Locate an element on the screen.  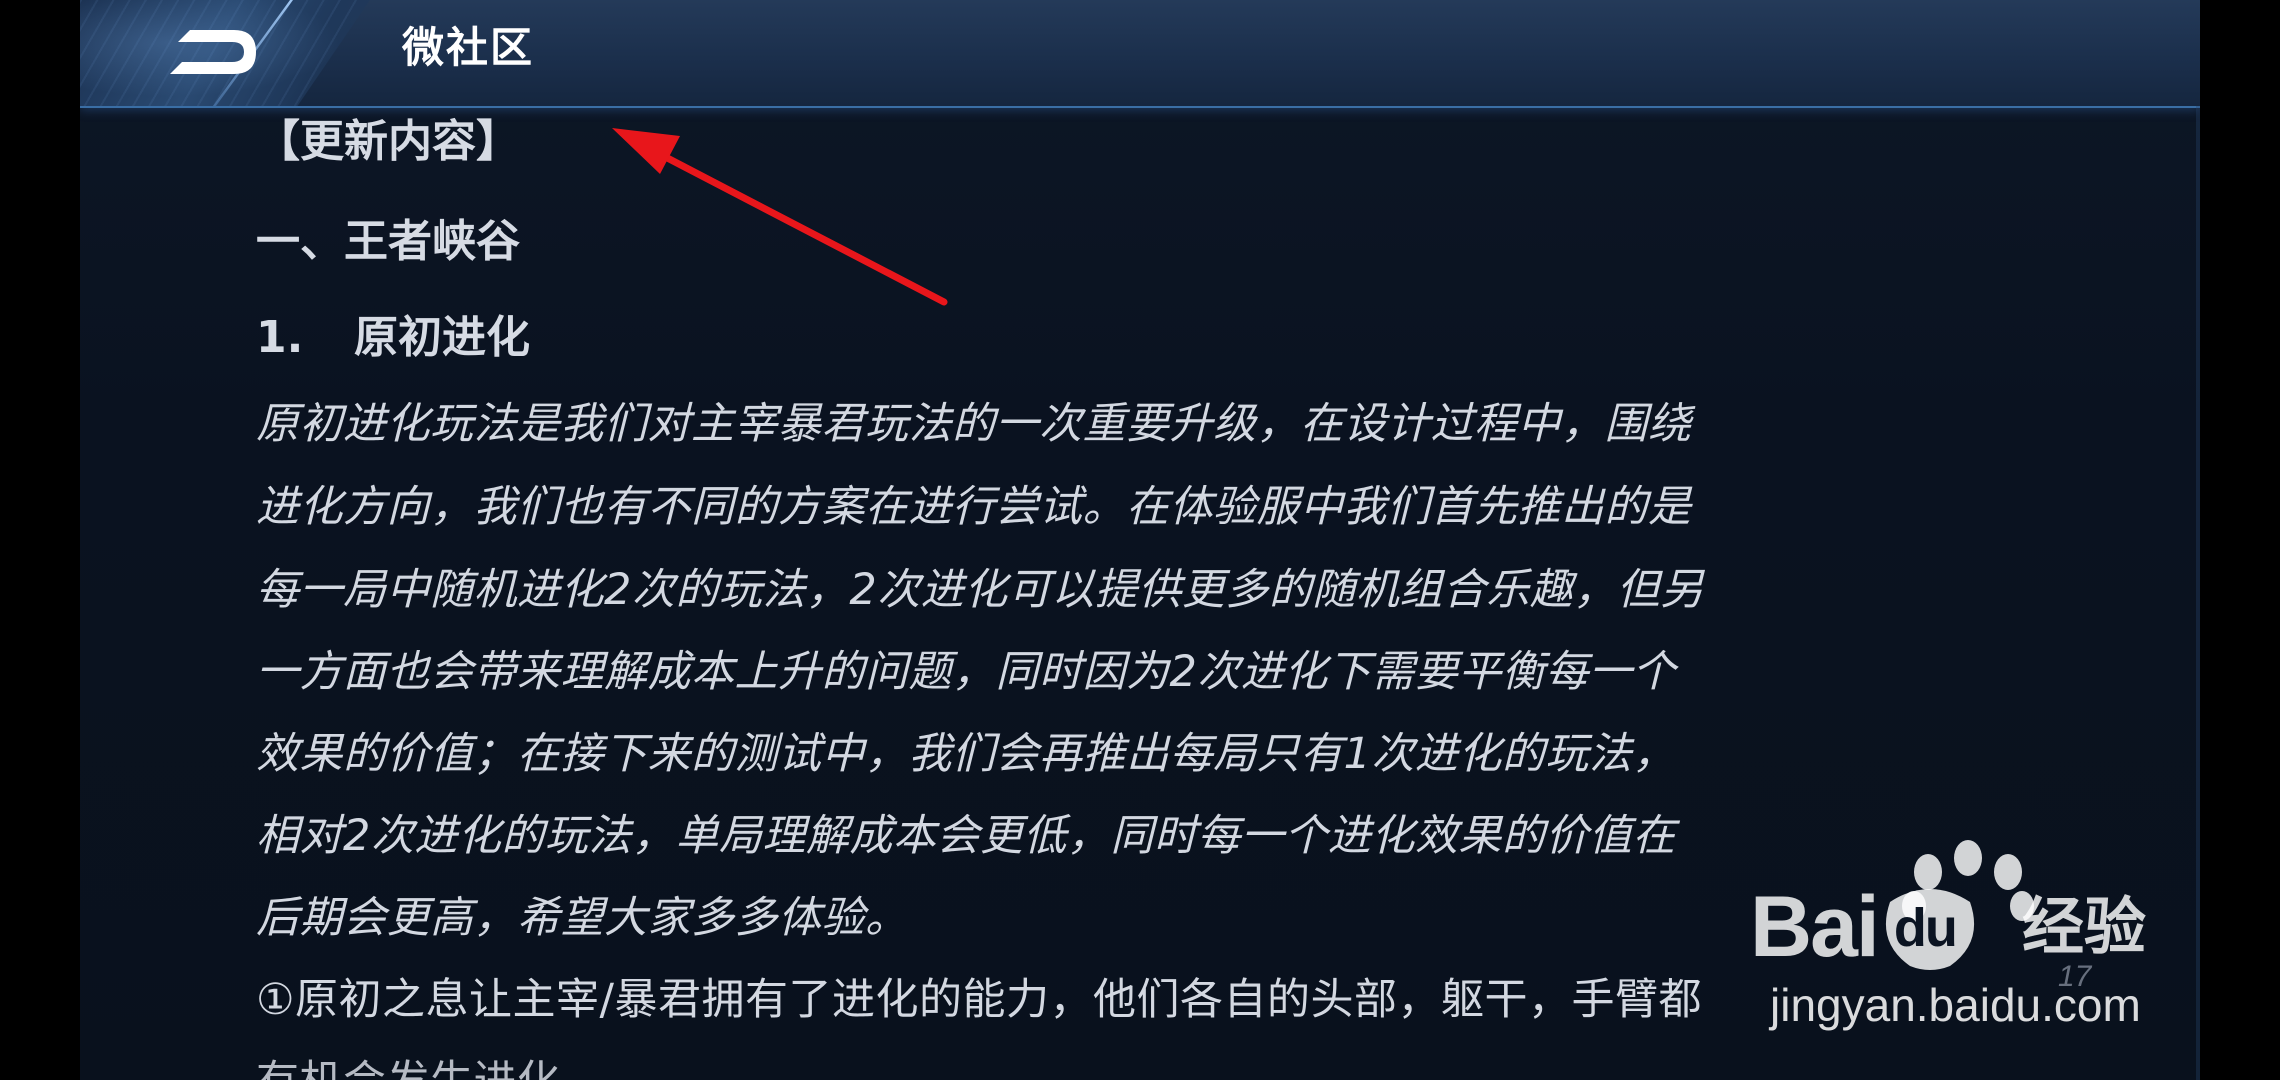
paragraph-line: ①原初之息让主宰/暴君拥有了进化的能力，他们各自的头部，躯干，手臂都 is located at coordinates (979, 1000).